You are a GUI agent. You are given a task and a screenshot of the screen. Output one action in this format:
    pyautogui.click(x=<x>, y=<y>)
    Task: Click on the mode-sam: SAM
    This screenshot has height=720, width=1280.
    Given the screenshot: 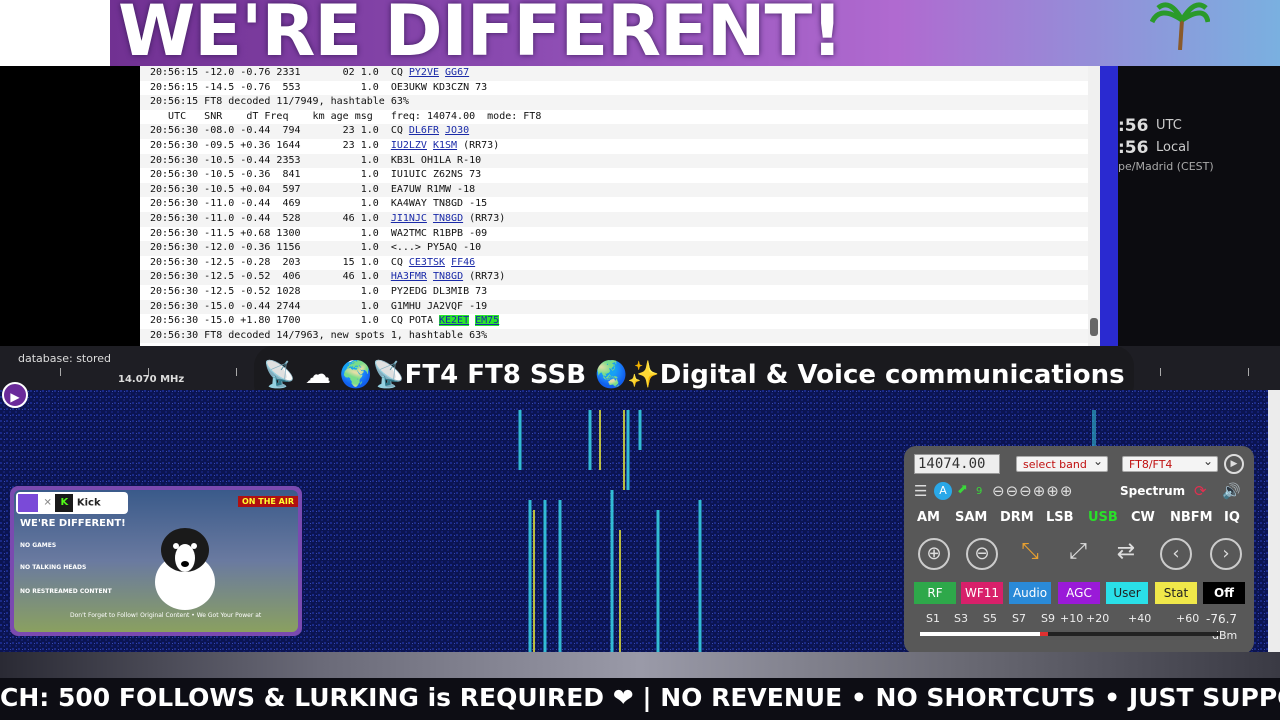 What is the action you would take?
    pyautogui.click(x=971, y=517)
    